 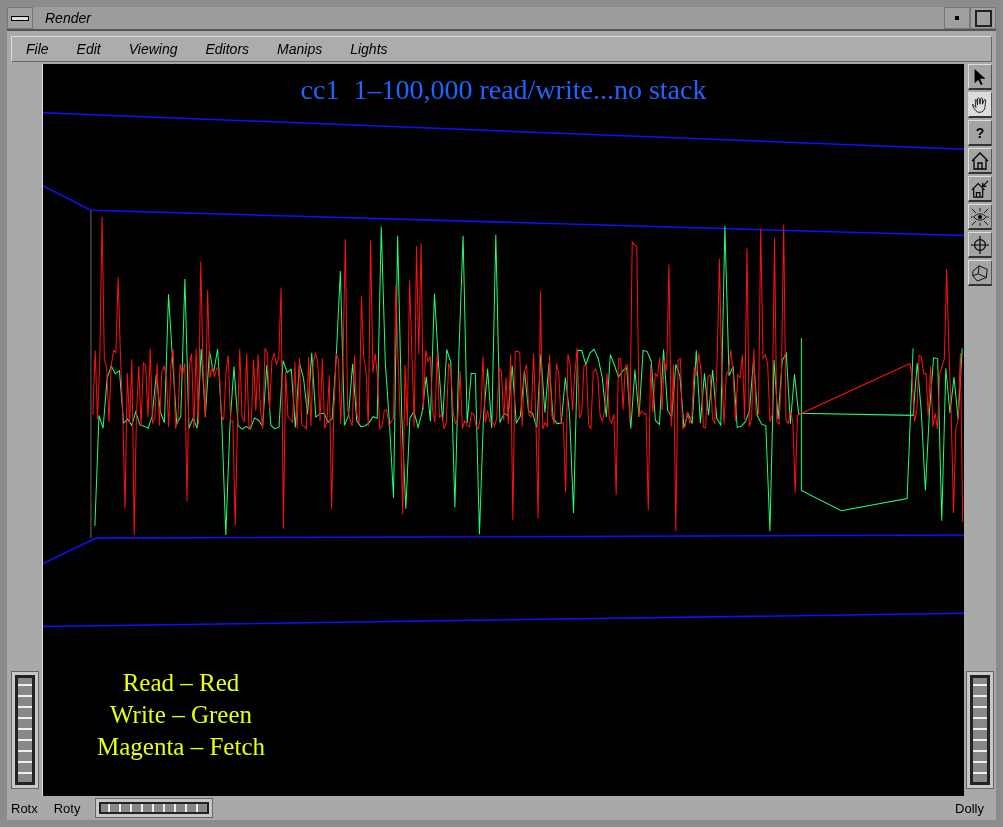 What do you see at coordinates (88, 49) in the screenshot?
I see `menu-item: Edit` at bounding box center [88, 49].